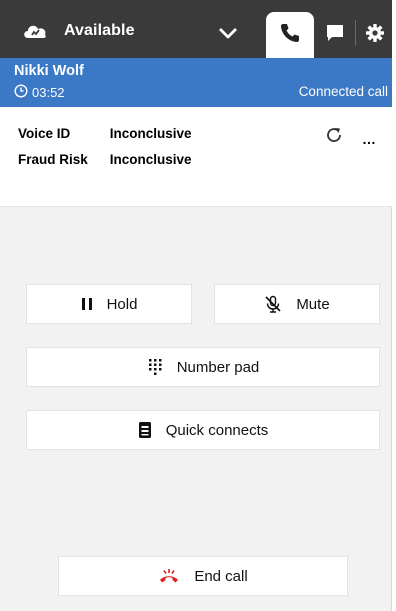 This screenshot has width=396, height=611. I want to click on quick-connects-button: Quick connects, so click(203, 430).